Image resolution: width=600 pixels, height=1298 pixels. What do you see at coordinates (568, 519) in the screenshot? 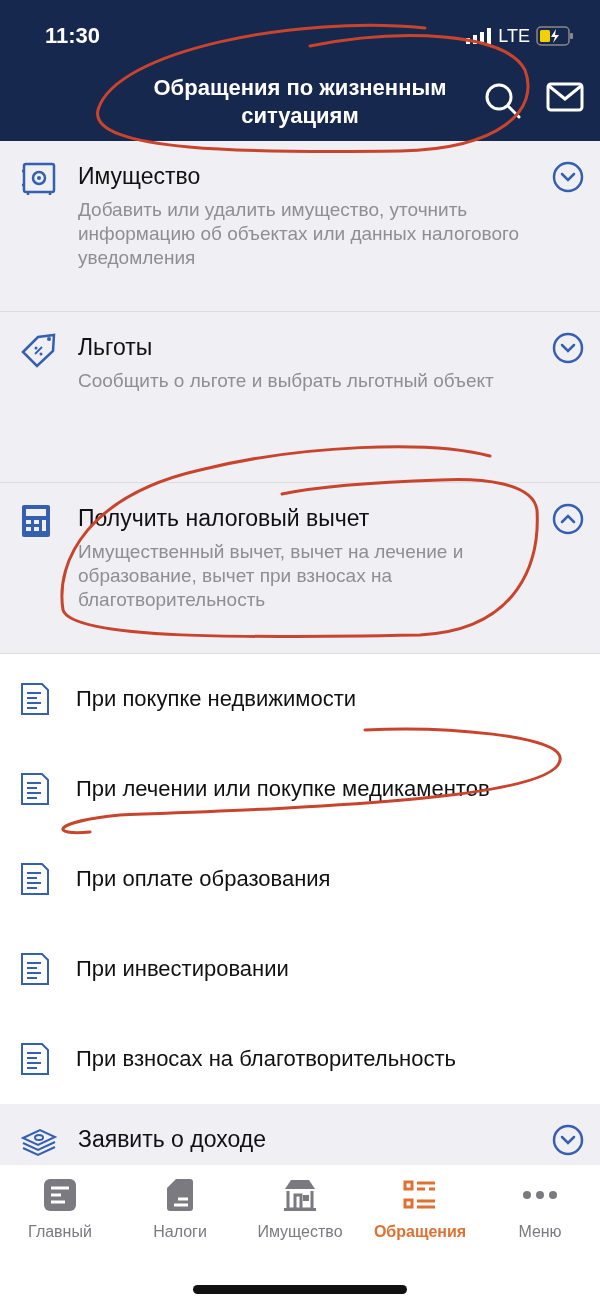
I see `chevron-up-icon` at bounding box center [568, 519].